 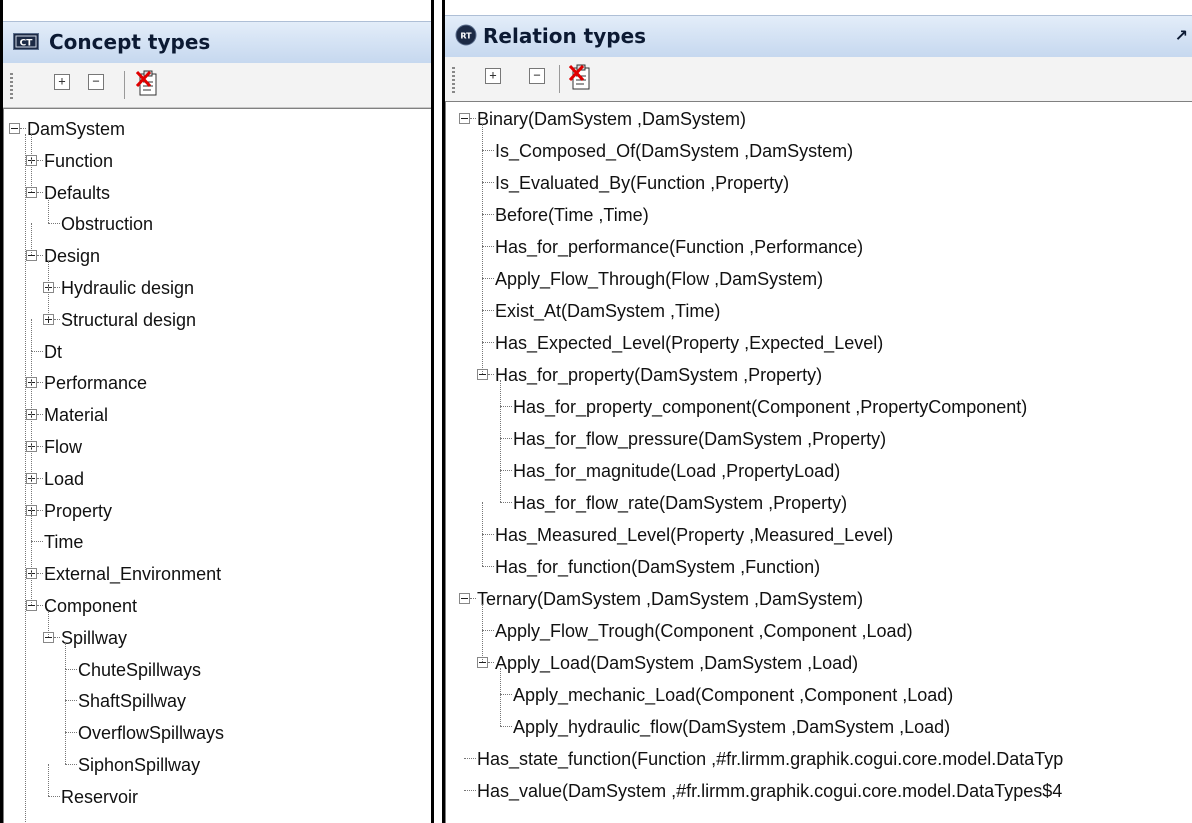 What do you see at coordinates (559, 79) in the screenshot?
I see `toolbar-separator` at bounding box center [559, 79].